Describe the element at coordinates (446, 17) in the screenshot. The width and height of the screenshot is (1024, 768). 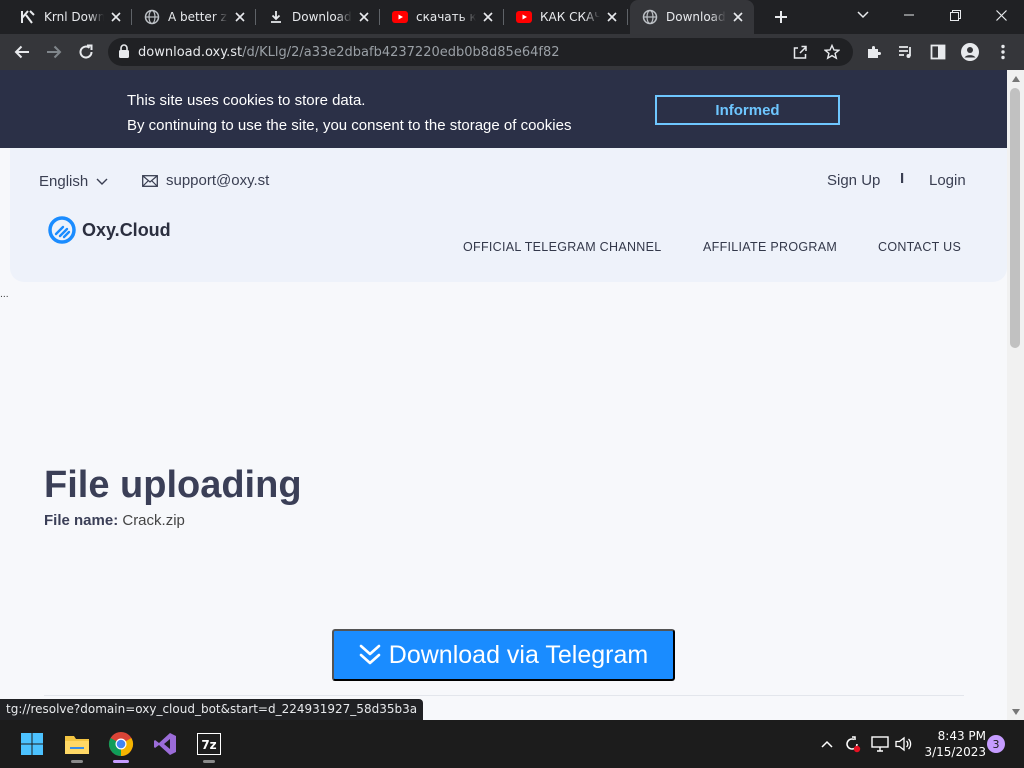
I see `tab-title: скачать крякнутый` at that location.